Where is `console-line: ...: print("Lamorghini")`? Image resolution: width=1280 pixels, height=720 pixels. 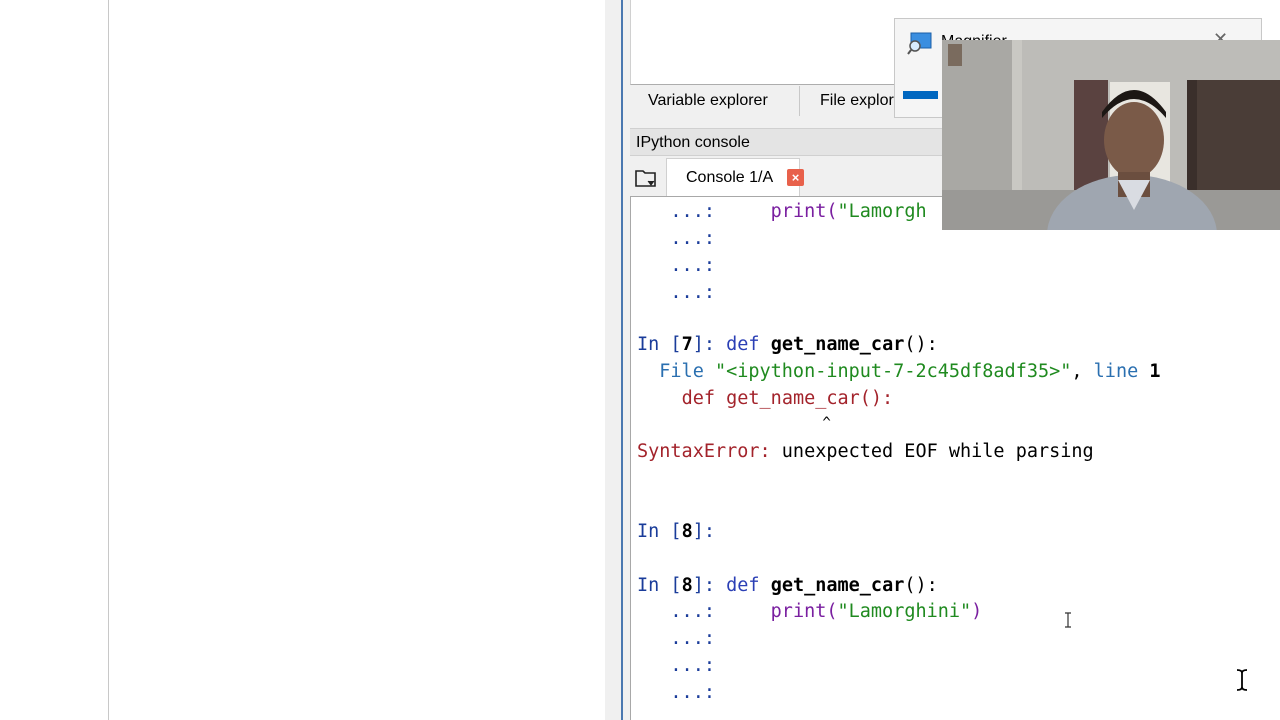
console-line: ...: print("Lamorghini") is located at coordinates (809, 612).